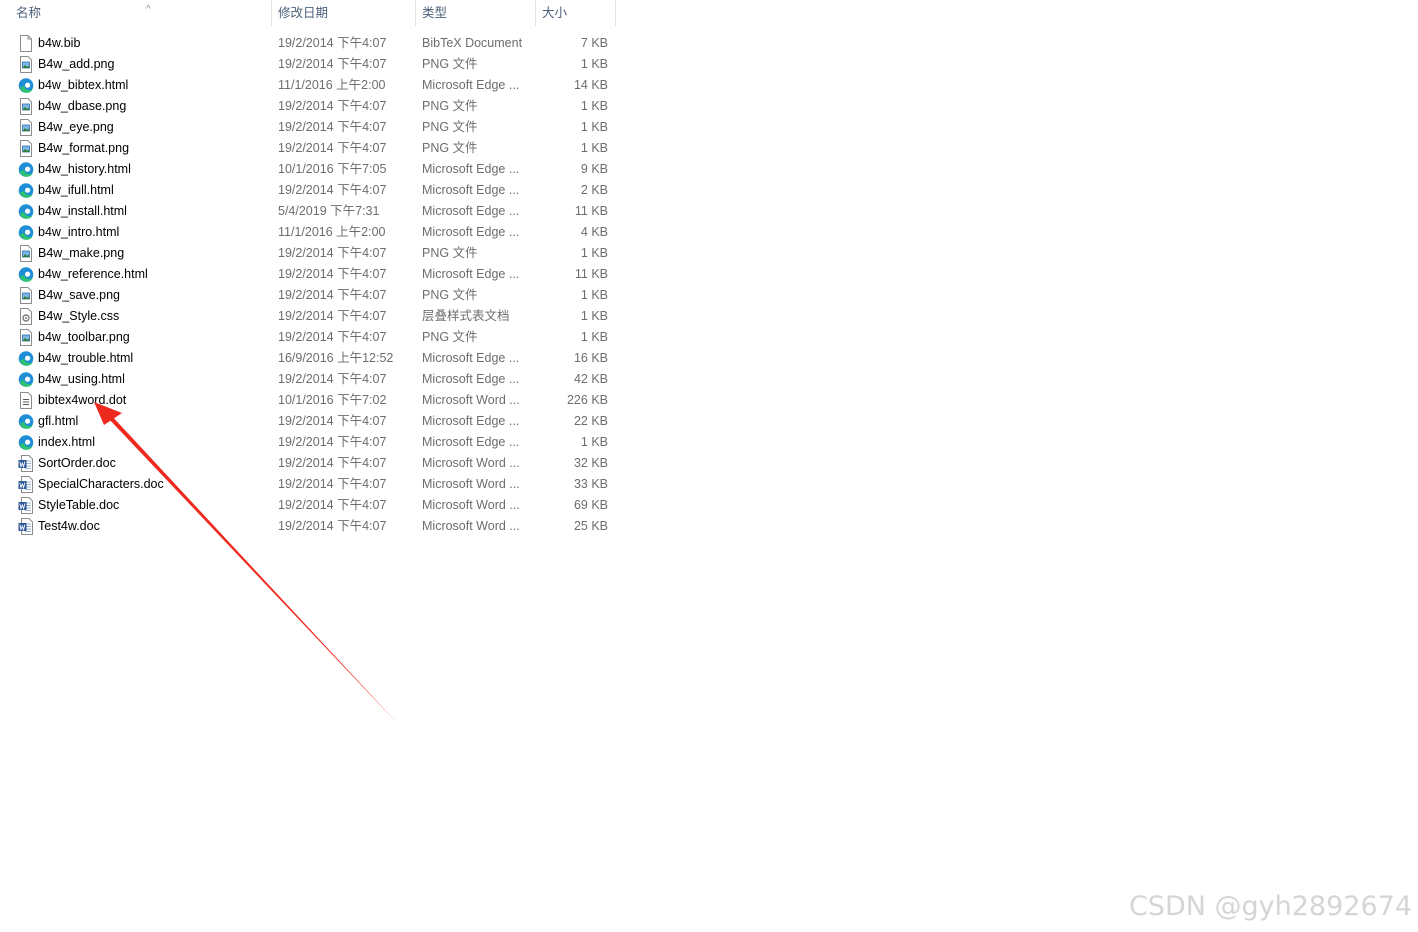  What do you see at coordinates (66, 442) in the screenshot?
I see `file-name: index.html` at bounding box center [66, 442].